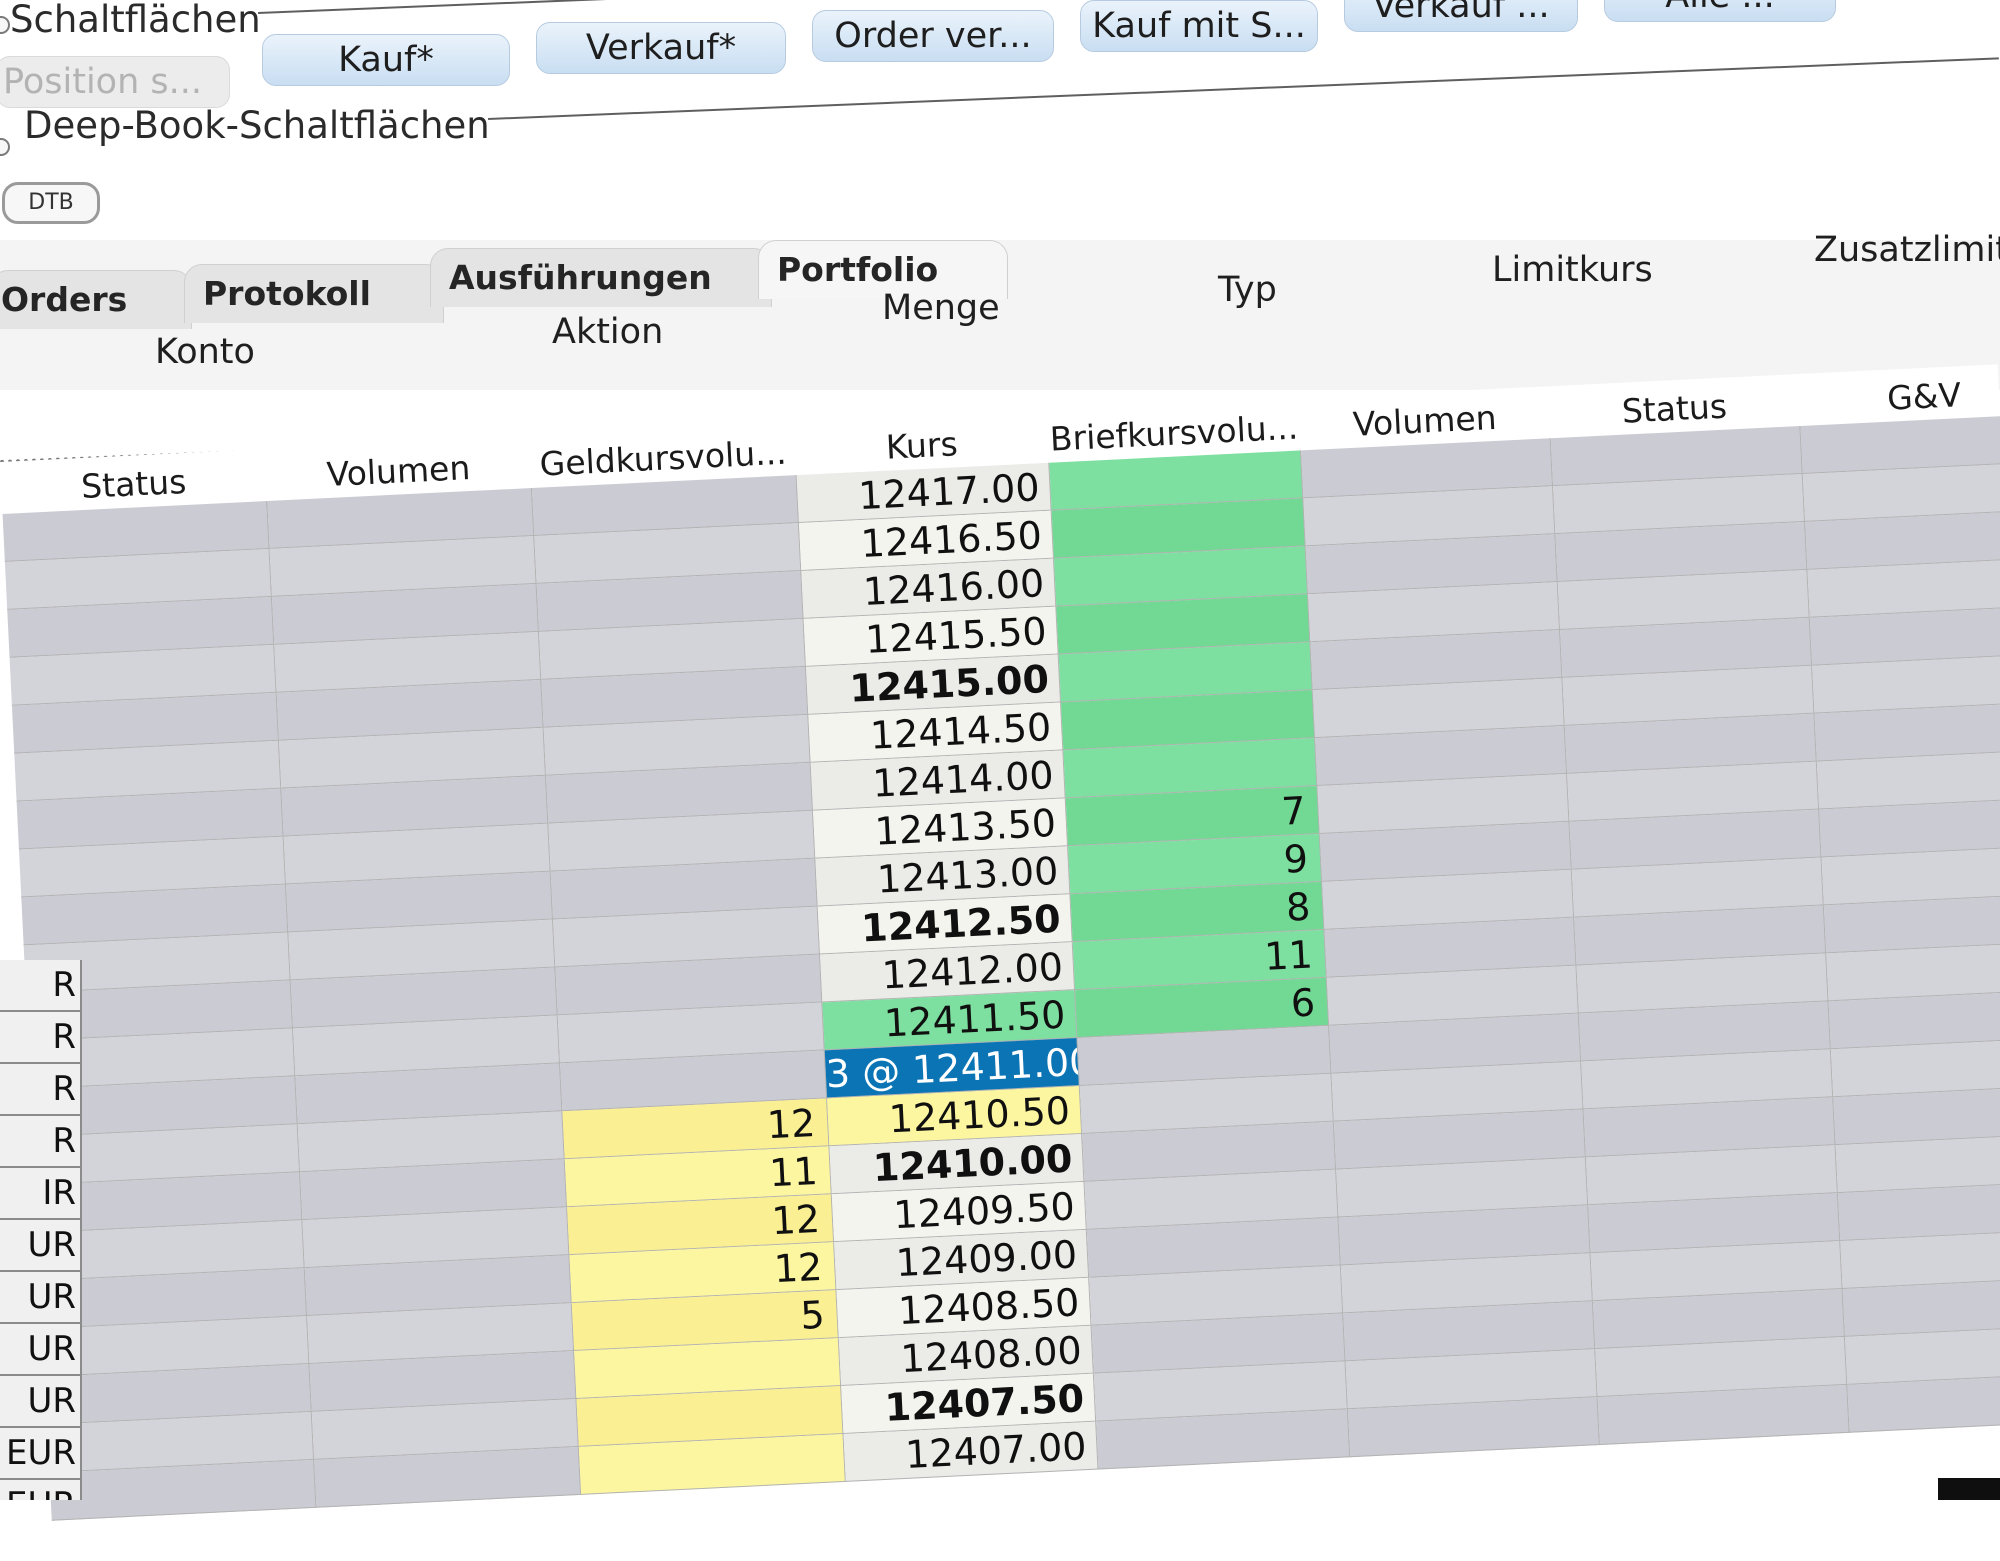 The width and height of the screenshot is (2000, 1561). I want to click on deepbook-section-title: Deep-Book-Schaltflächen, so click(257, 125).